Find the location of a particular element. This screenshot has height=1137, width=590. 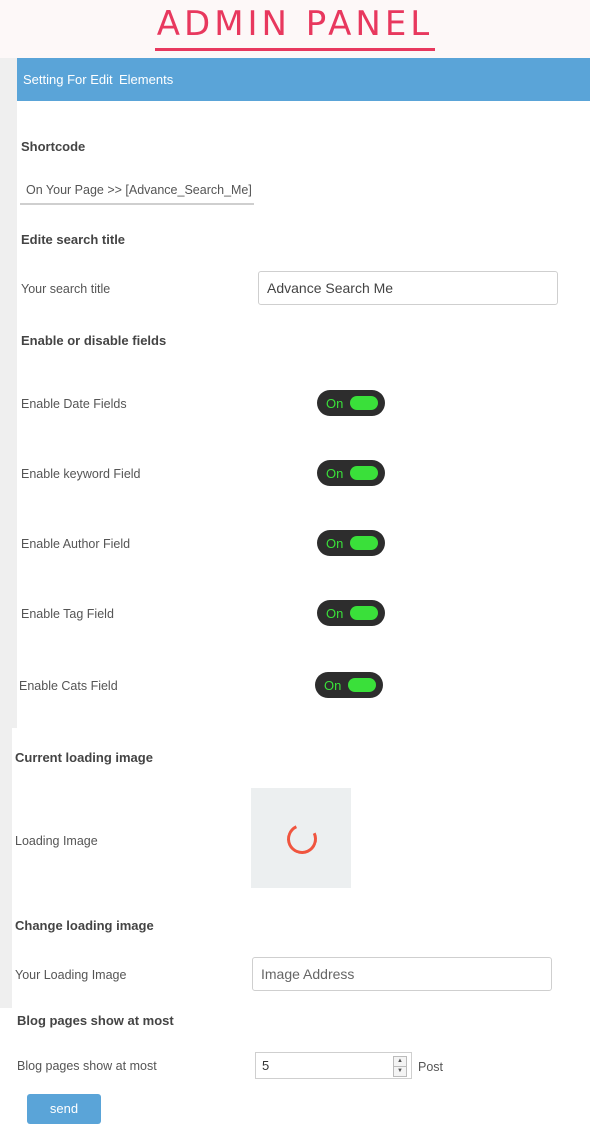

header: ADMIN PANEL is located at coordinates (295, 29).